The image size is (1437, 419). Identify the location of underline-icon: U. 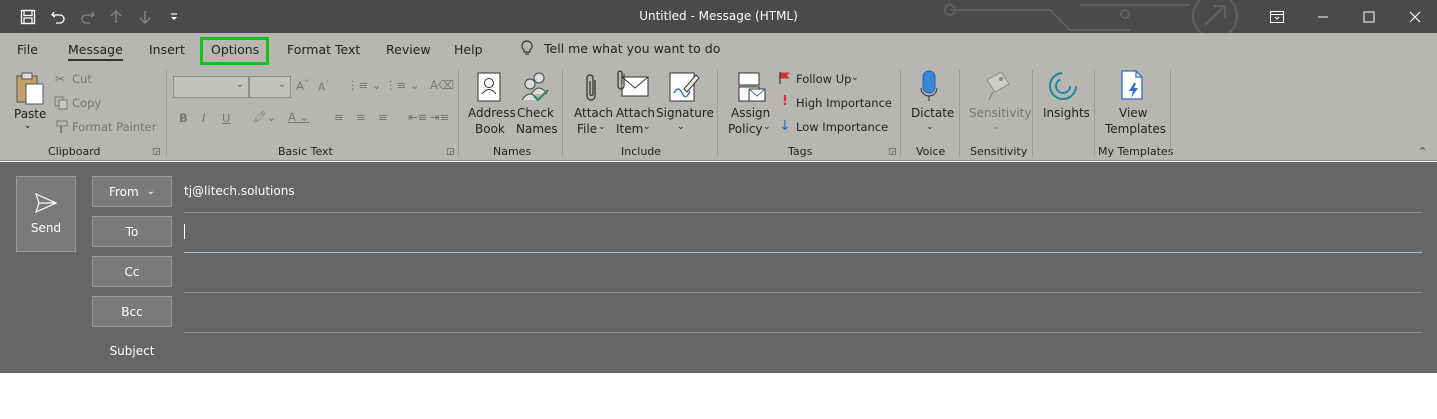
(226, 118).